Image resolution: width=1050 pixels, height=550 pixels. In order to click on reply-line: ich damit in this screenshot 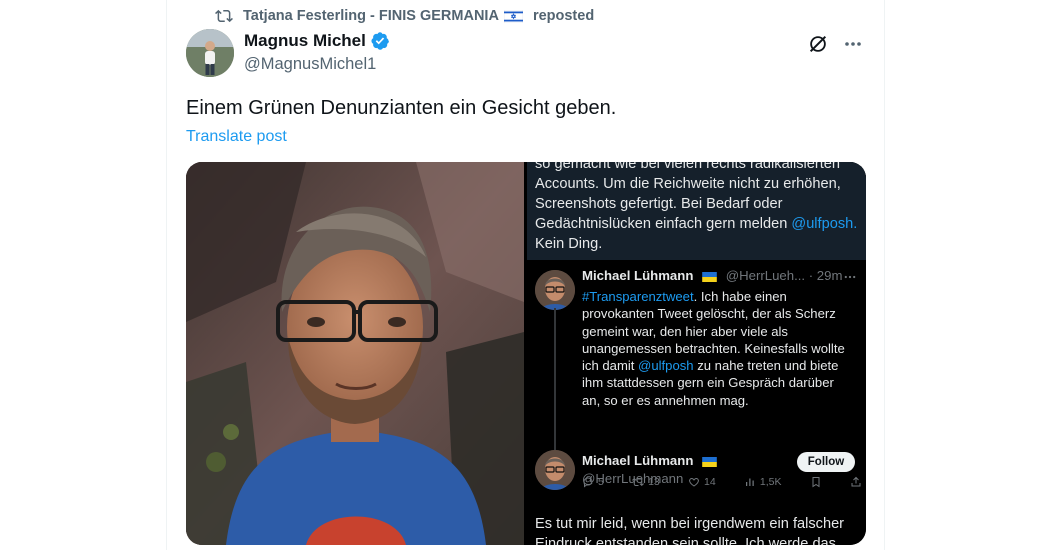, I will do `click(608, 366)`.